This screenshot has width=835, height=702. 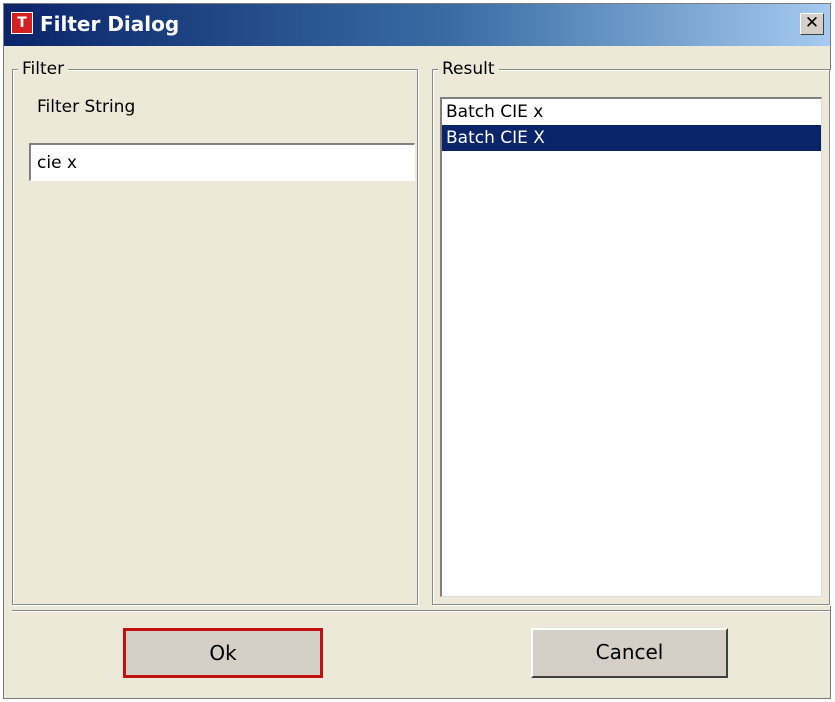 I want to click on close-button: ✕, so click(x=812, y=24).